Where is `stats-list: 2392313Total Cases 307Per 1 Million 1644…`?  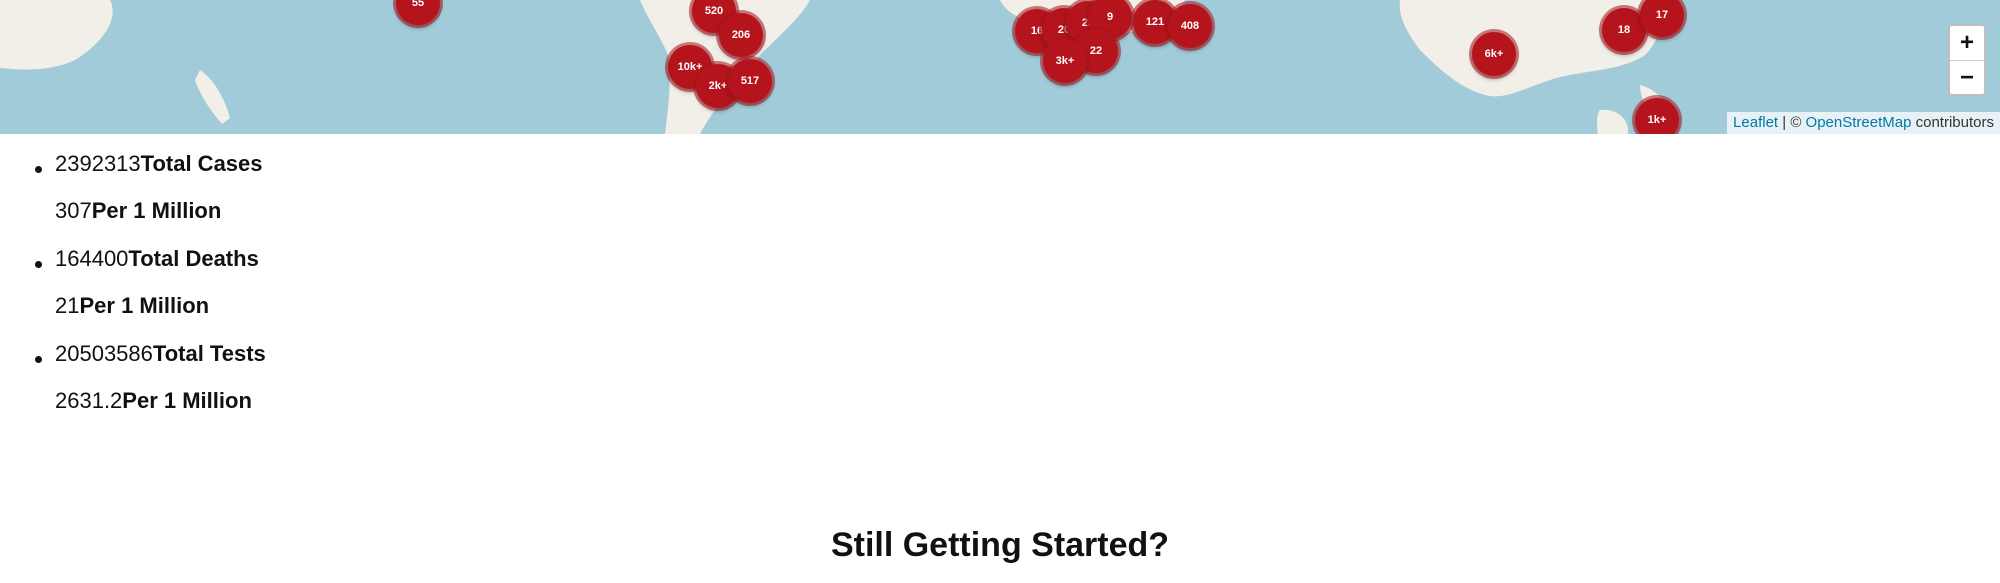
stats-list: 2392313Total Cases 307Per 1 Million 1644… is located at coordinates (150, 292).